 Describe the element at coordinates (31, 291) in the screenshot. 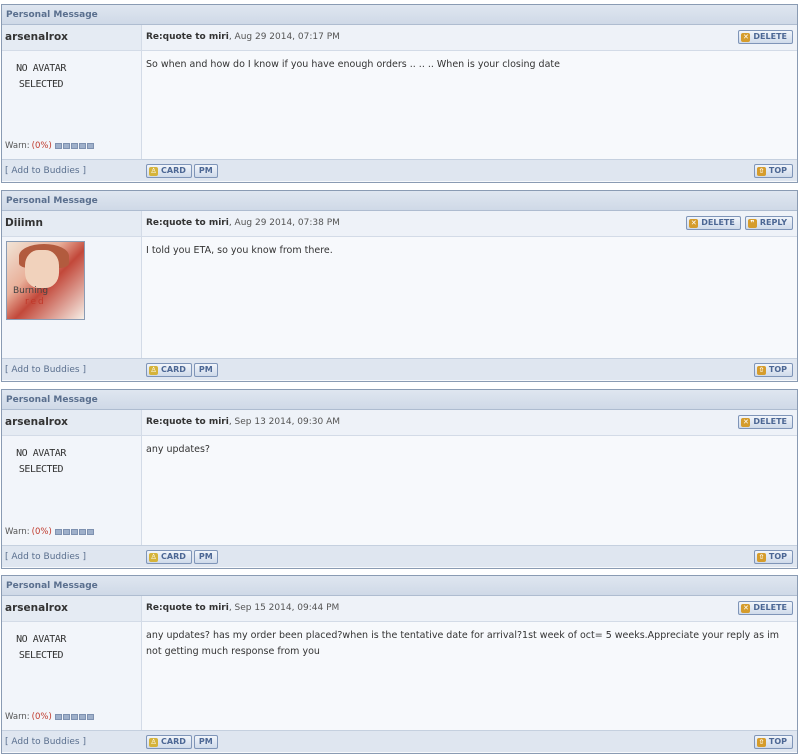

I see `avatar-text: Burning` at that location.